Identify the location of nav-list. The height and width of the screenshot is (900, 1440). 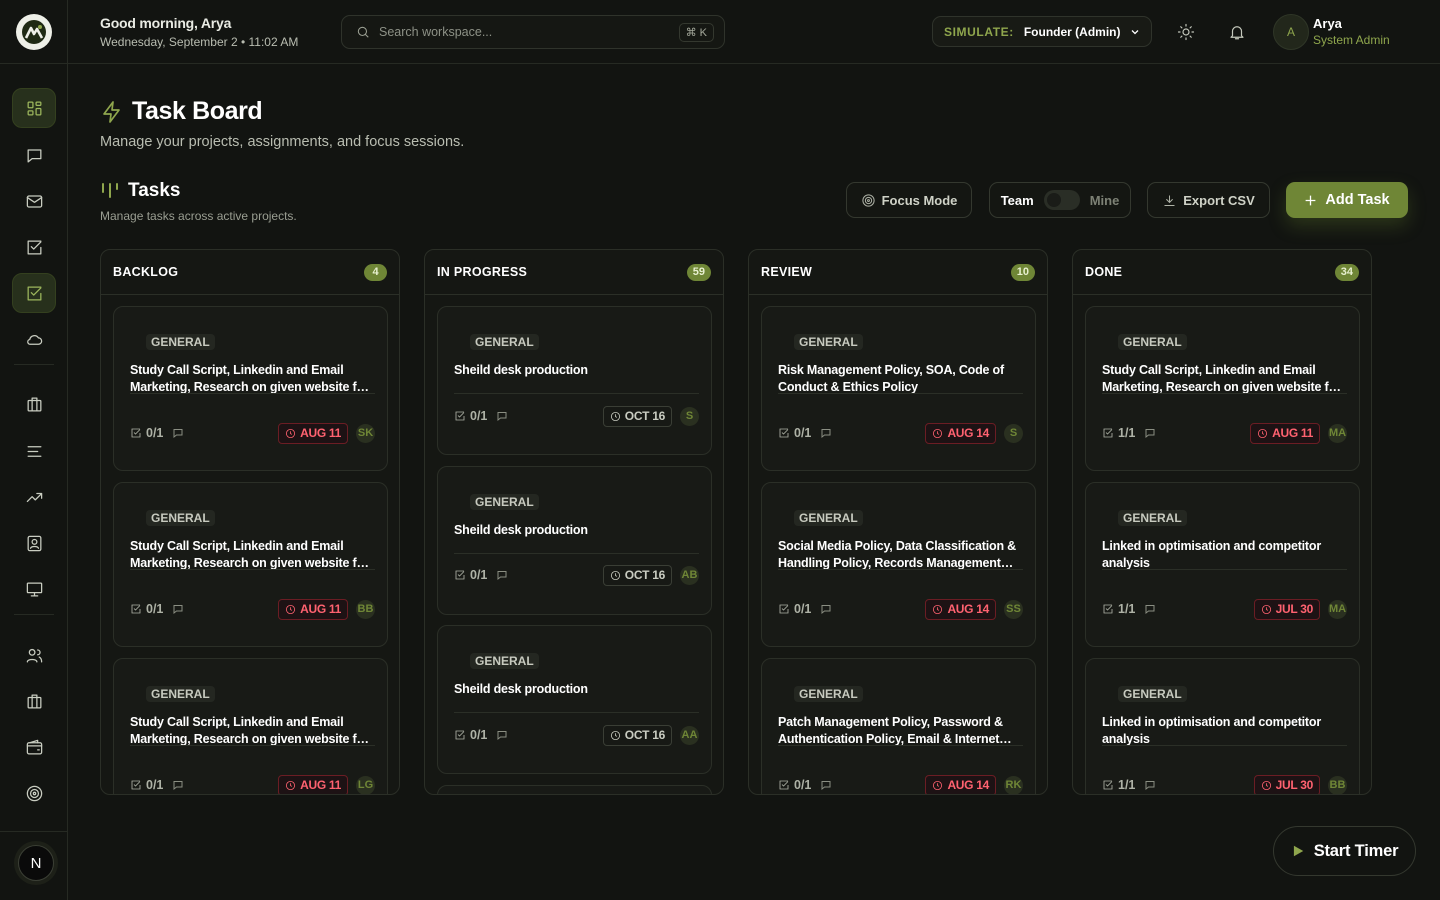
(34, 451).